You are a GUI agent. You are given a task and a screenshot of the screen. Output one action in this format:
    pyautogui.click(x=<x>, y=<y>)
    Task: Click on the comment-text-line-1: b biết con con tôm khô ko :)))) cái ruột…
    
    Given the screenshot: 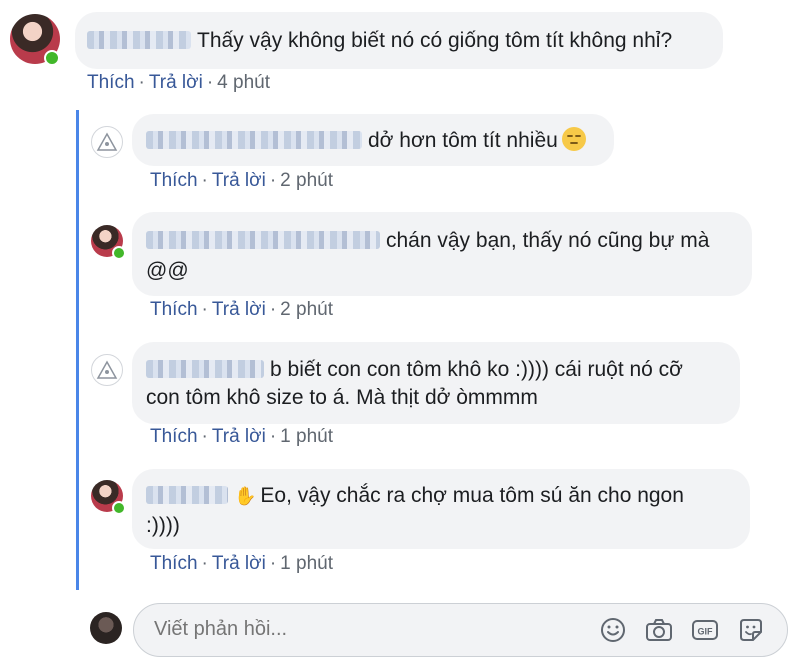 What is the action you would take?
    pyautogui.click(x=476, y=369)
    